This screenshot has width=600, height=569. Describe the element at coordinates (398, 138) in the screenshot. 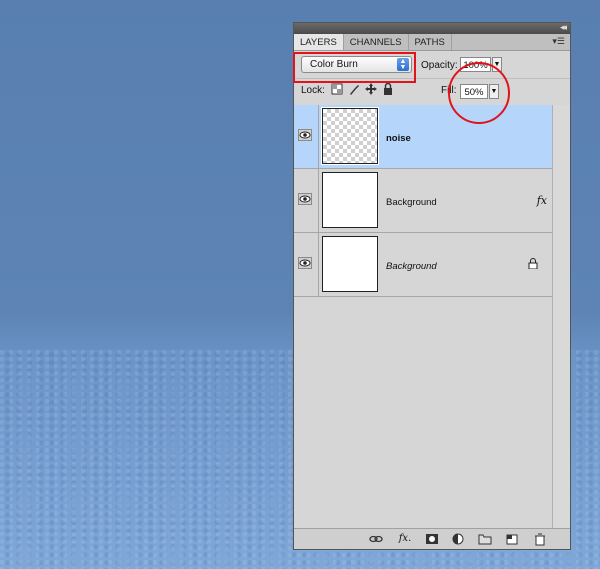

I see `layer-name: noise` at that location.